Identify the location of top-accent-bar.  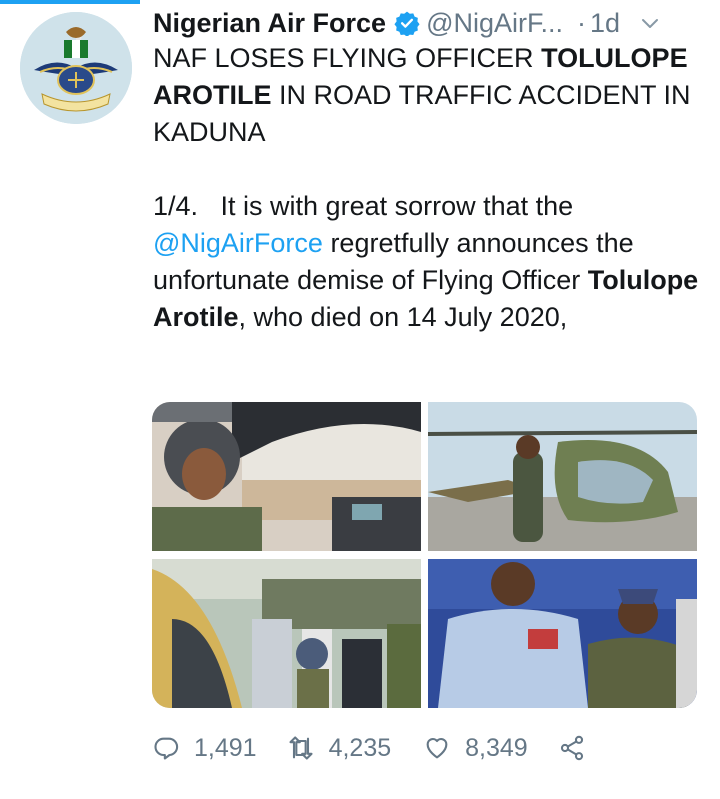
(70, 2).